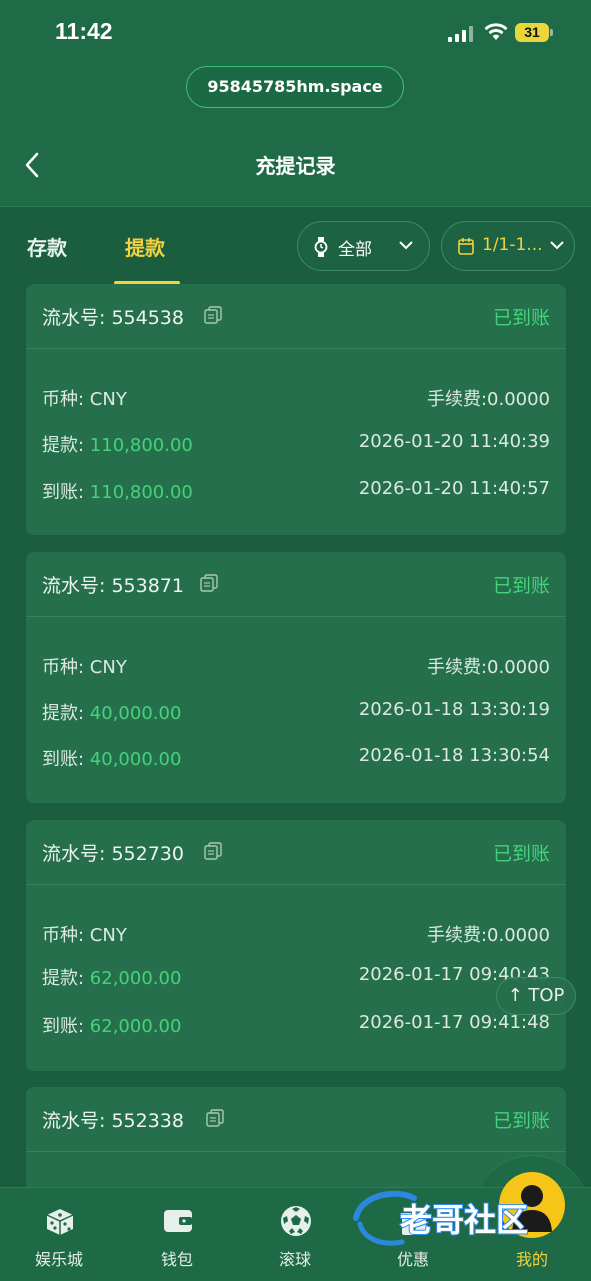 This screenshot has width=591, height=1281. What do you see at coordinates (536, 996) in the screenshot?
I see `scroll-to-top-button: ↑ TOP` at bounding box center [536, 996].